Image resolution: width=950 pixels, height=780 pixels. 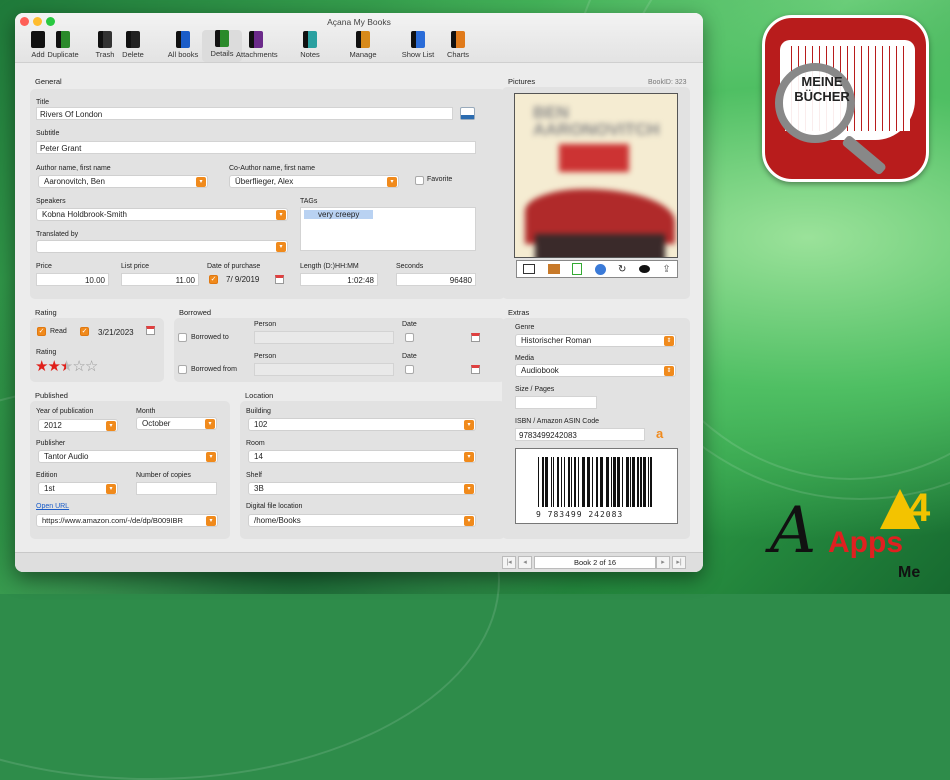 What do you see at coordinates (556, 402) in the screenshot?
I see `size-field` at bounding box center [556, 402].